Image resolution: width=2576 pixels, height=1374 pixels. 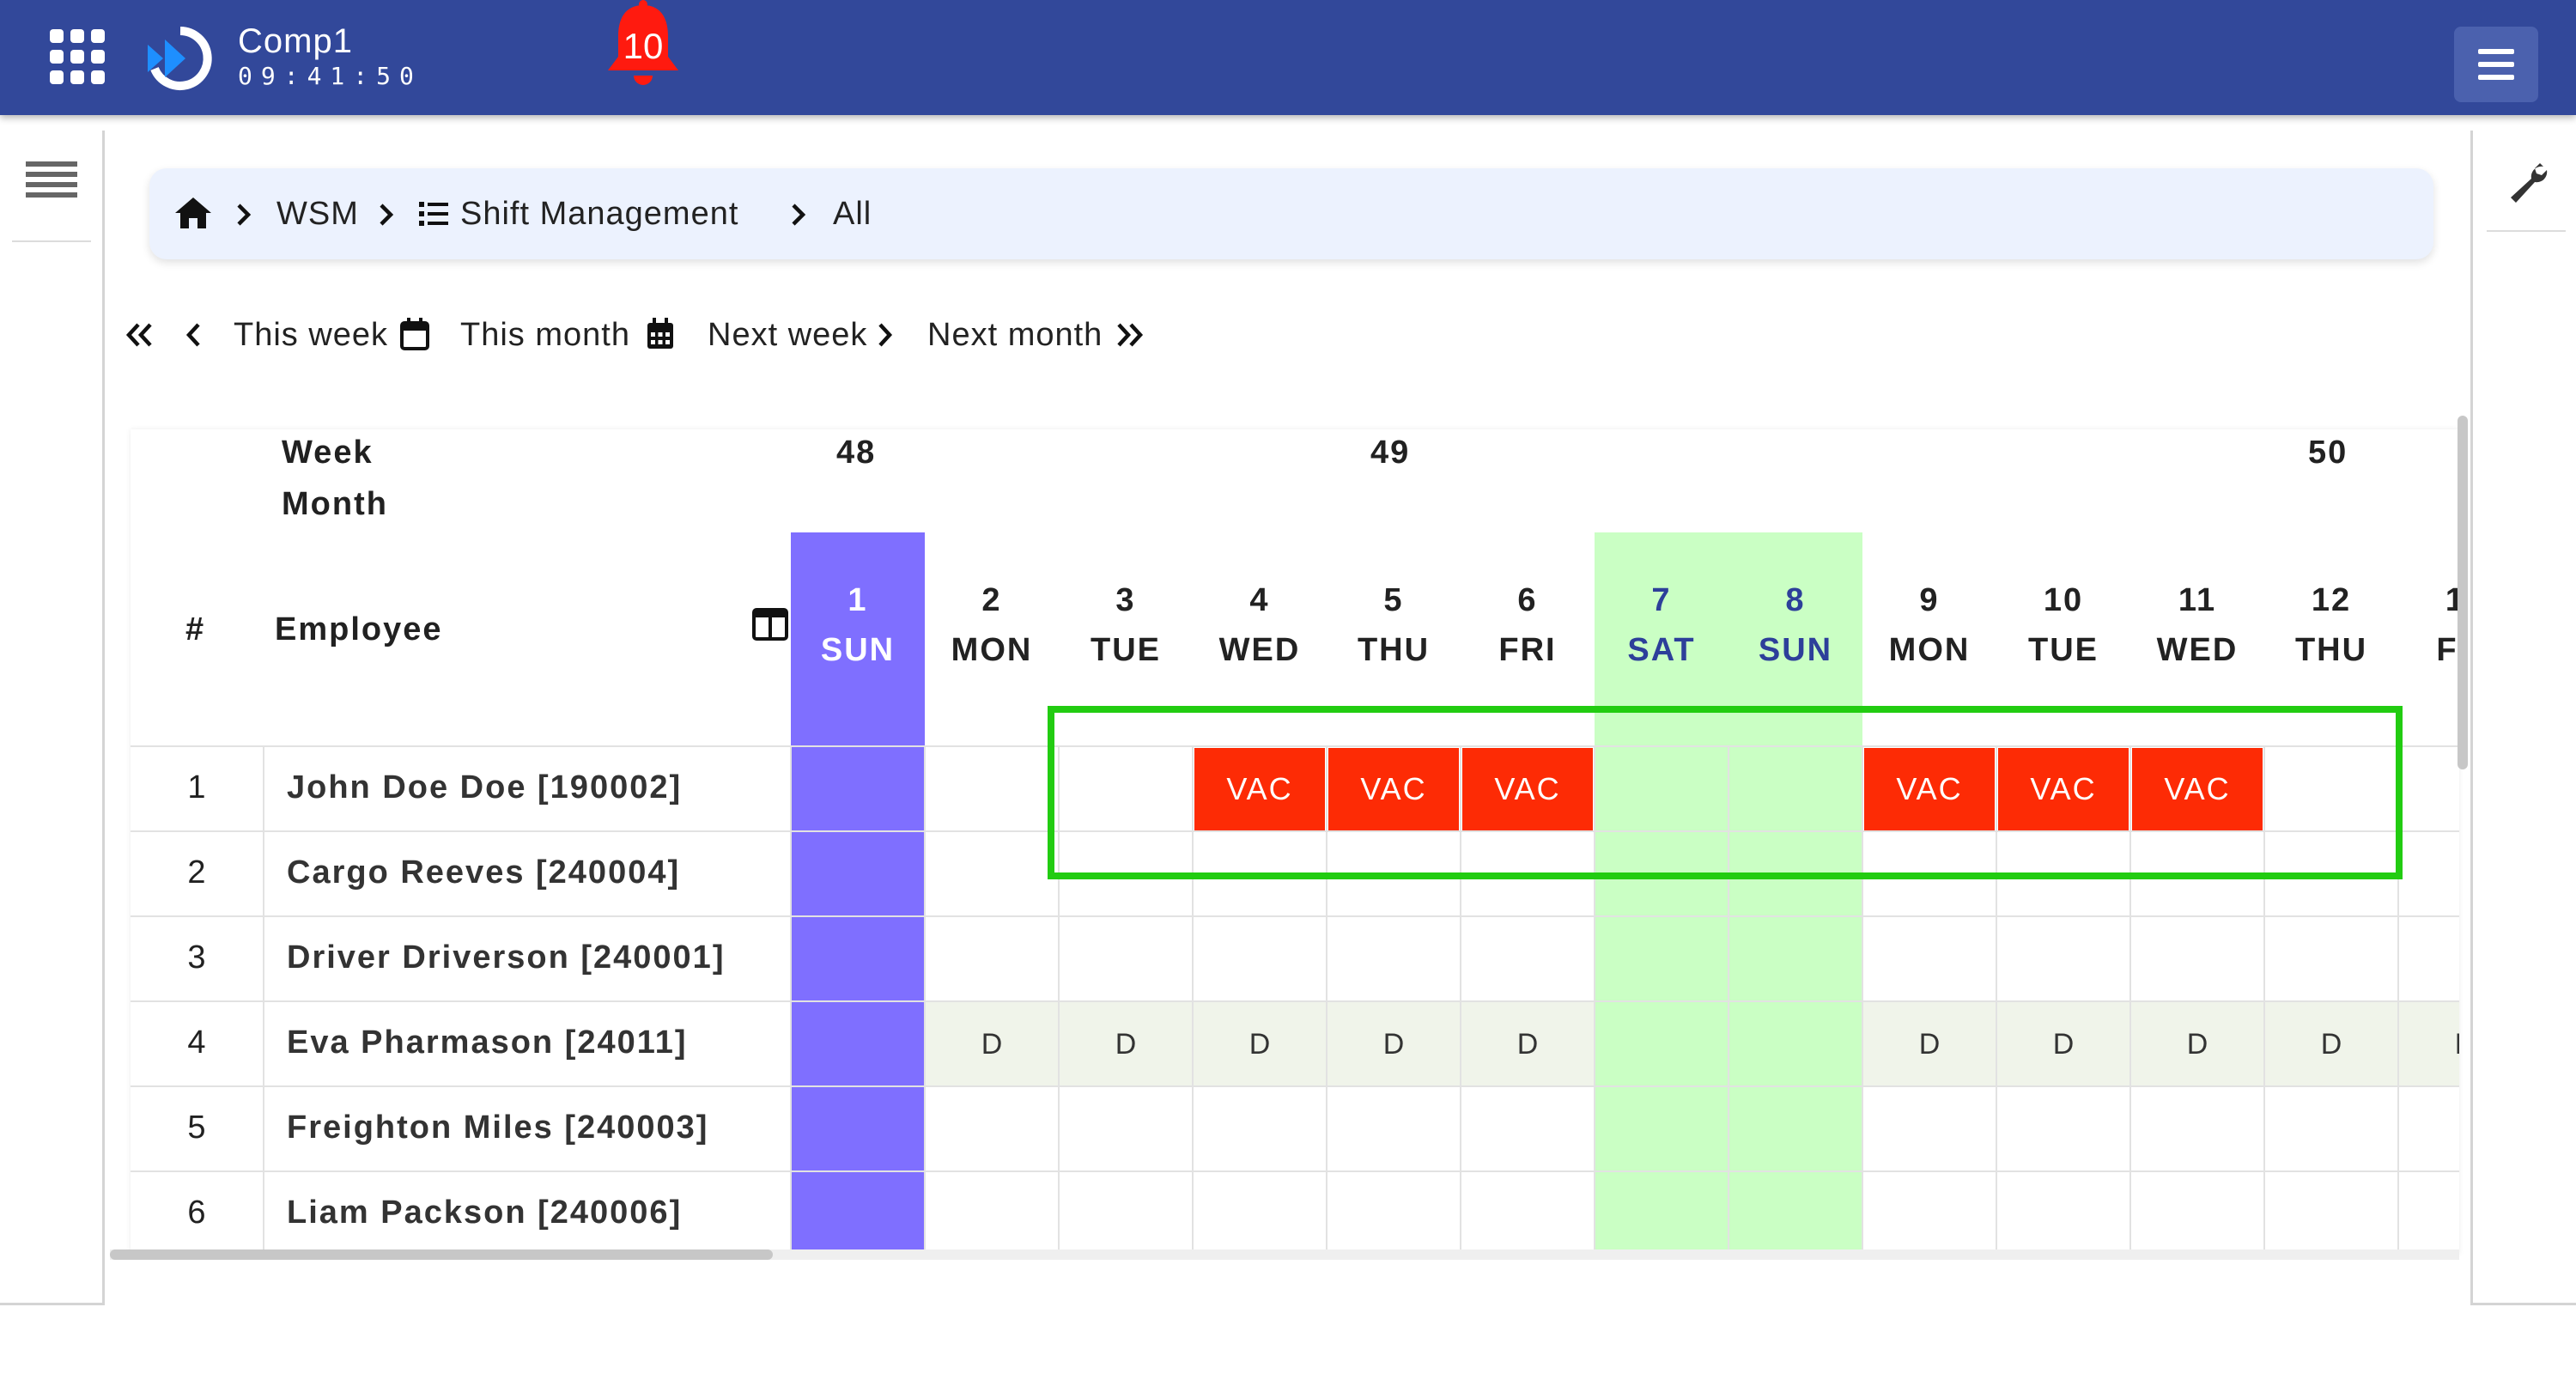 What do you see at coordinates (1795, 600) in the screenshot?
I see `day-number: 8` at bounding box center [1795, 600].